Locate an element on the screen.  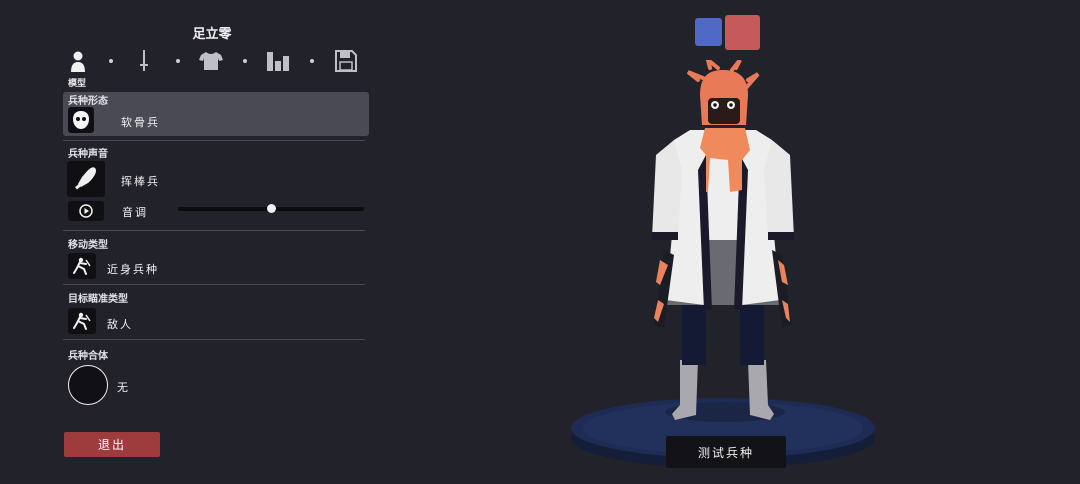
exit-button: 退出 is located at coordinates (112, 444).